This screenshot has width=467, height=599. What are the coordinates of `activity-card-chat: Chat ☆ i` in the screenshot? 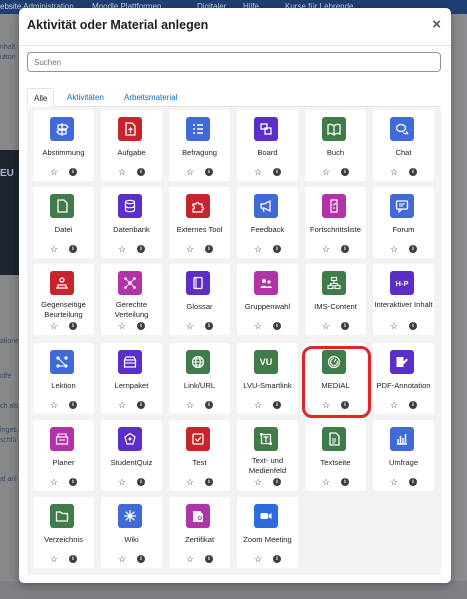 It's located at (403, 145).